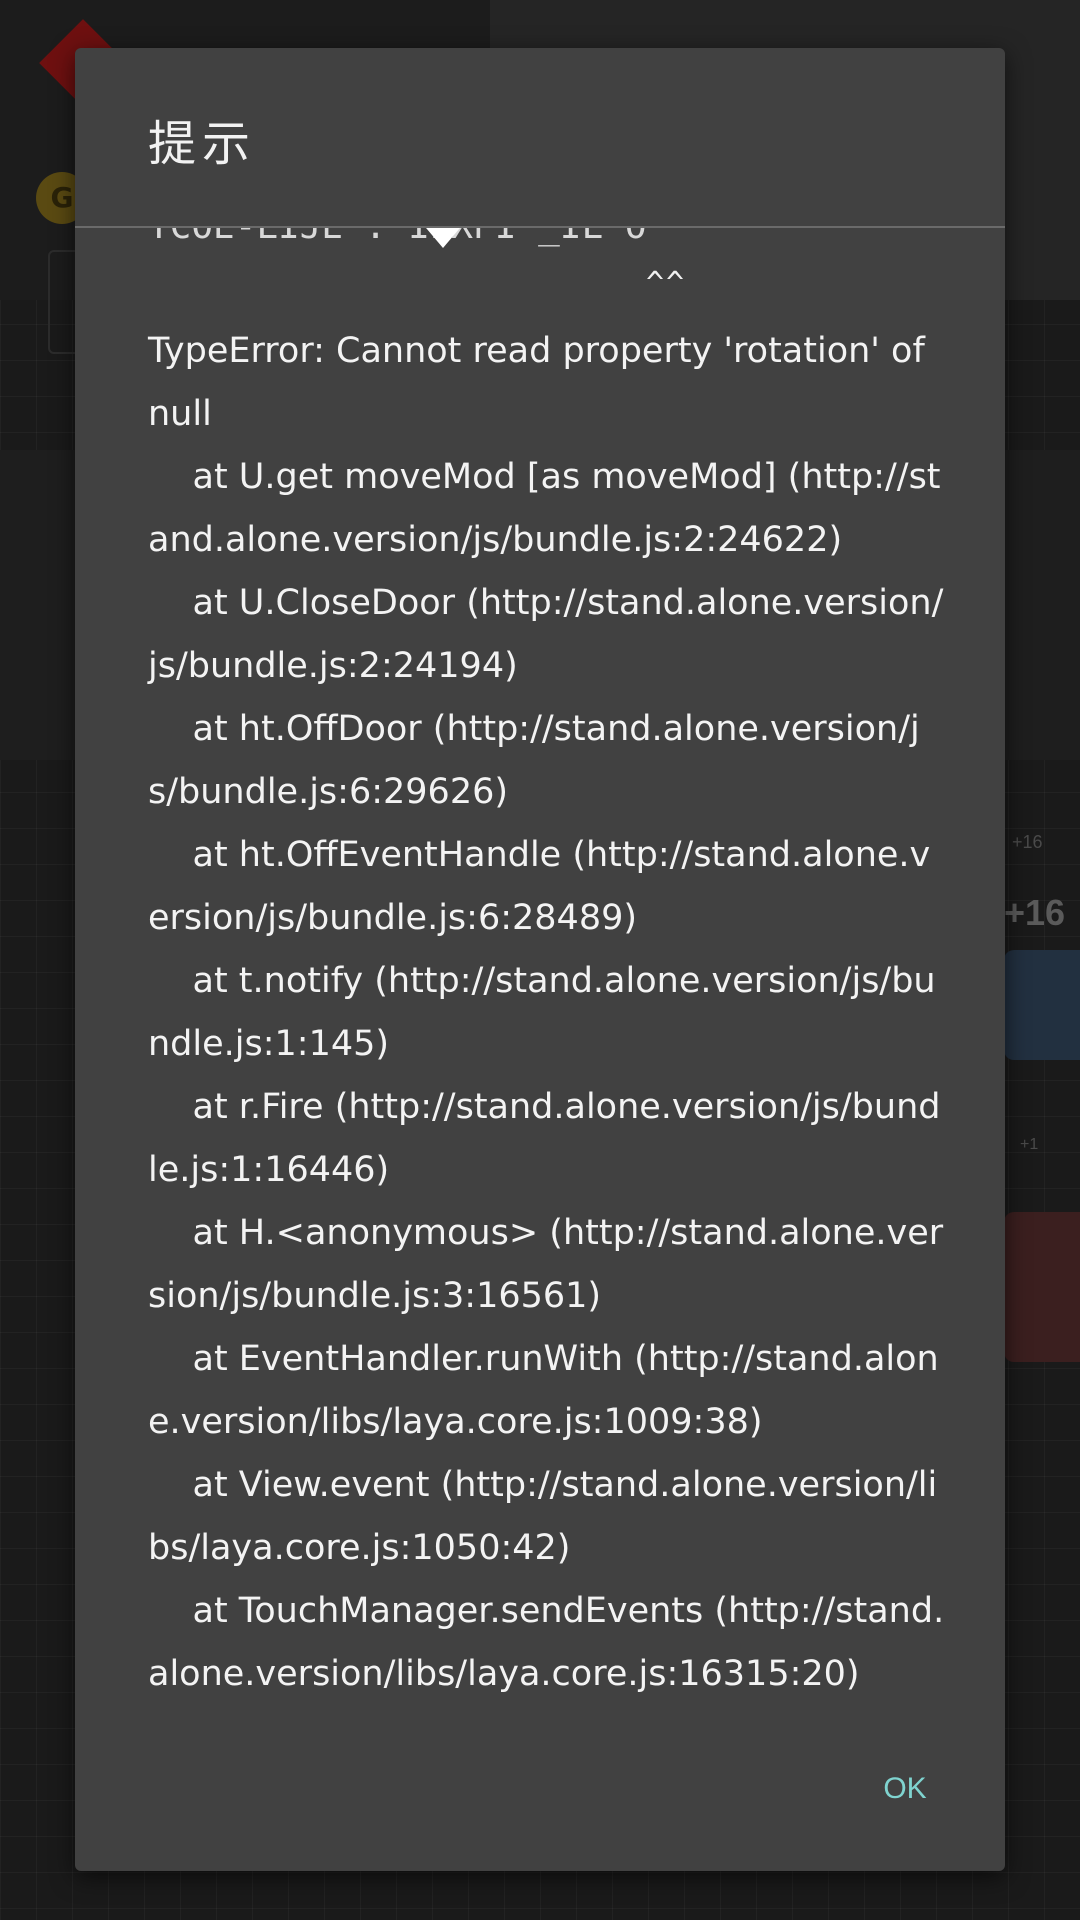  I want to click on dialog-title: 提示, so click(202, 144).